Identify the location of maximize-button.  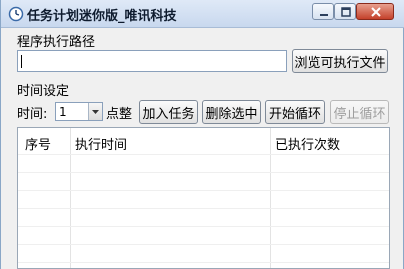
(345, 11).